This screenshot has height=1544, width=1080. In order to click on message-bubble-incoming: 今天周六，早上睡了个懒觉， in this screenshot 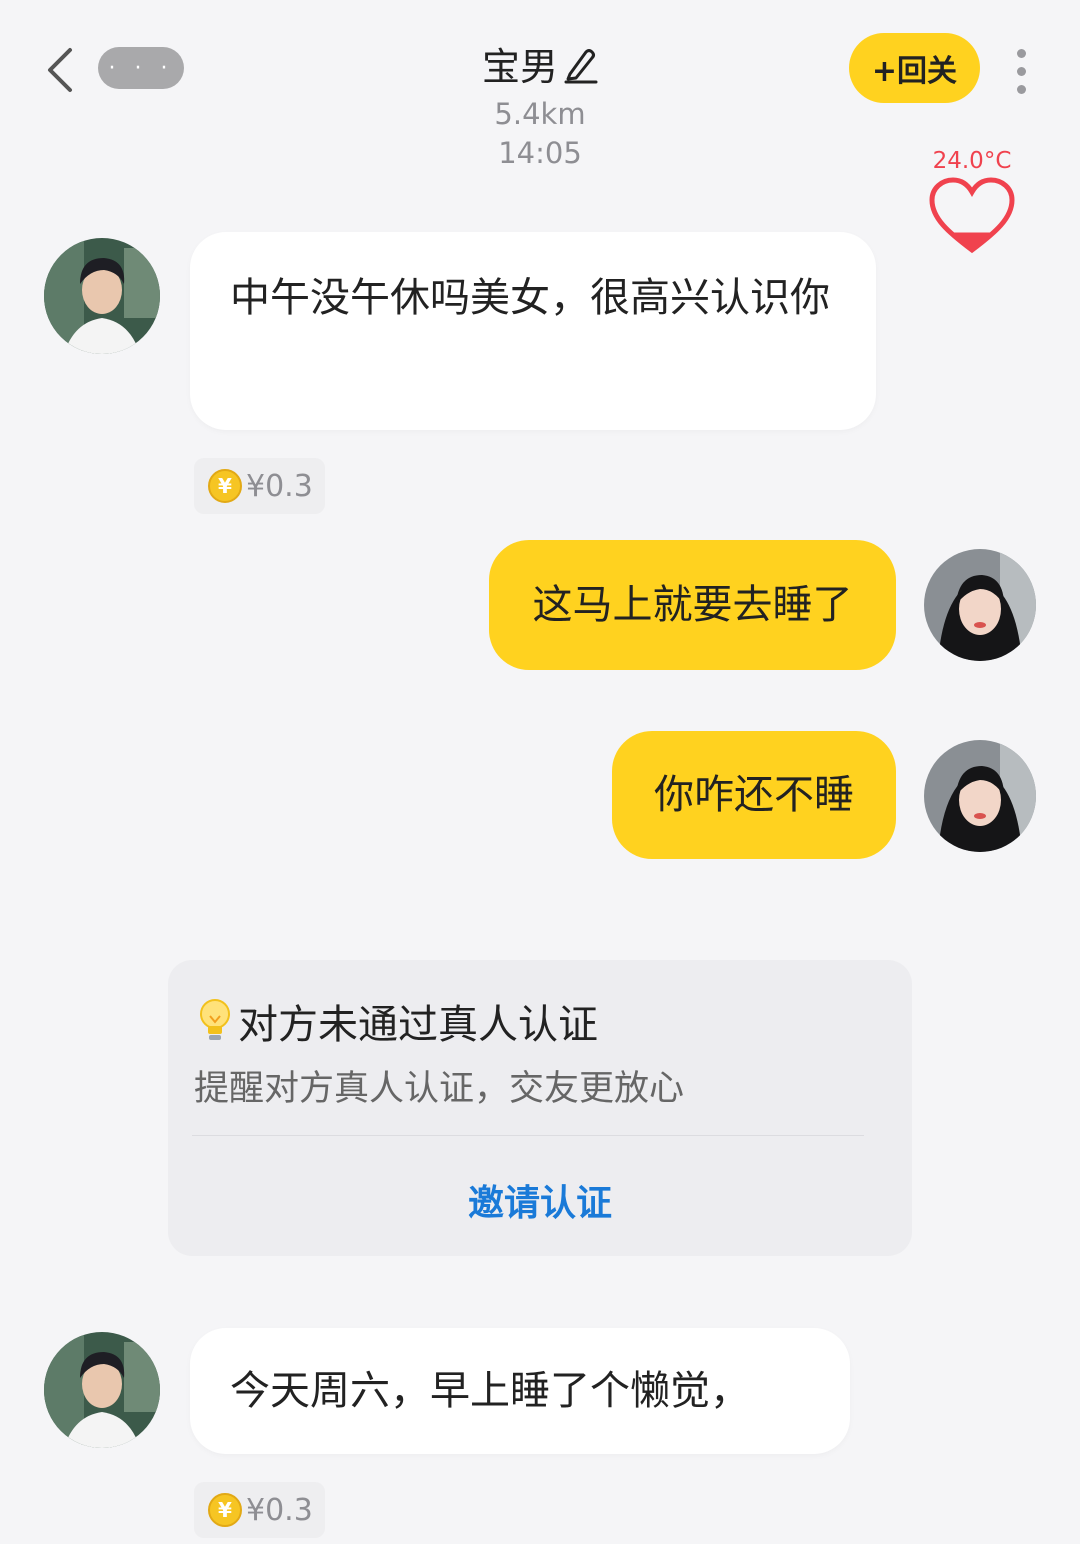, I will do `click(520, 1391)`.